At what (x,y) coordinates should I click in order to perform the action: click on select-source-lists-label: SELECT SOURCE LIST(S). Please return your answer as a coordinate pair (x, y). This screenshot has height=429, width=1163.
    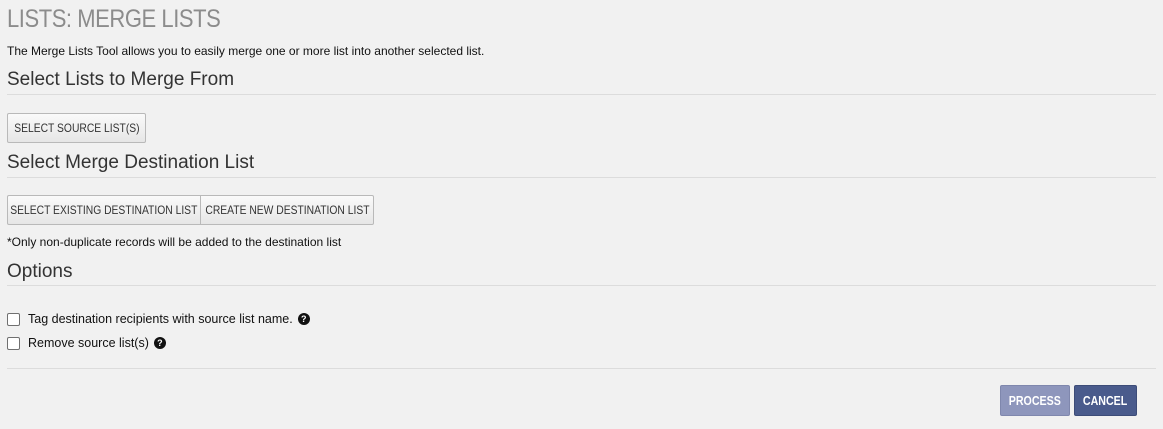
    Looking at the image, I should click on (76, 128).